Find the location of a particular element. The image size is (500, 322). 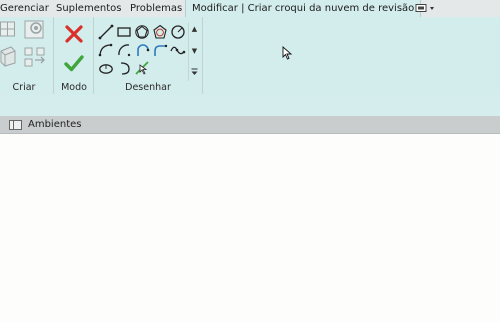

expand-gallery-button is located at coordinates (194, 73).